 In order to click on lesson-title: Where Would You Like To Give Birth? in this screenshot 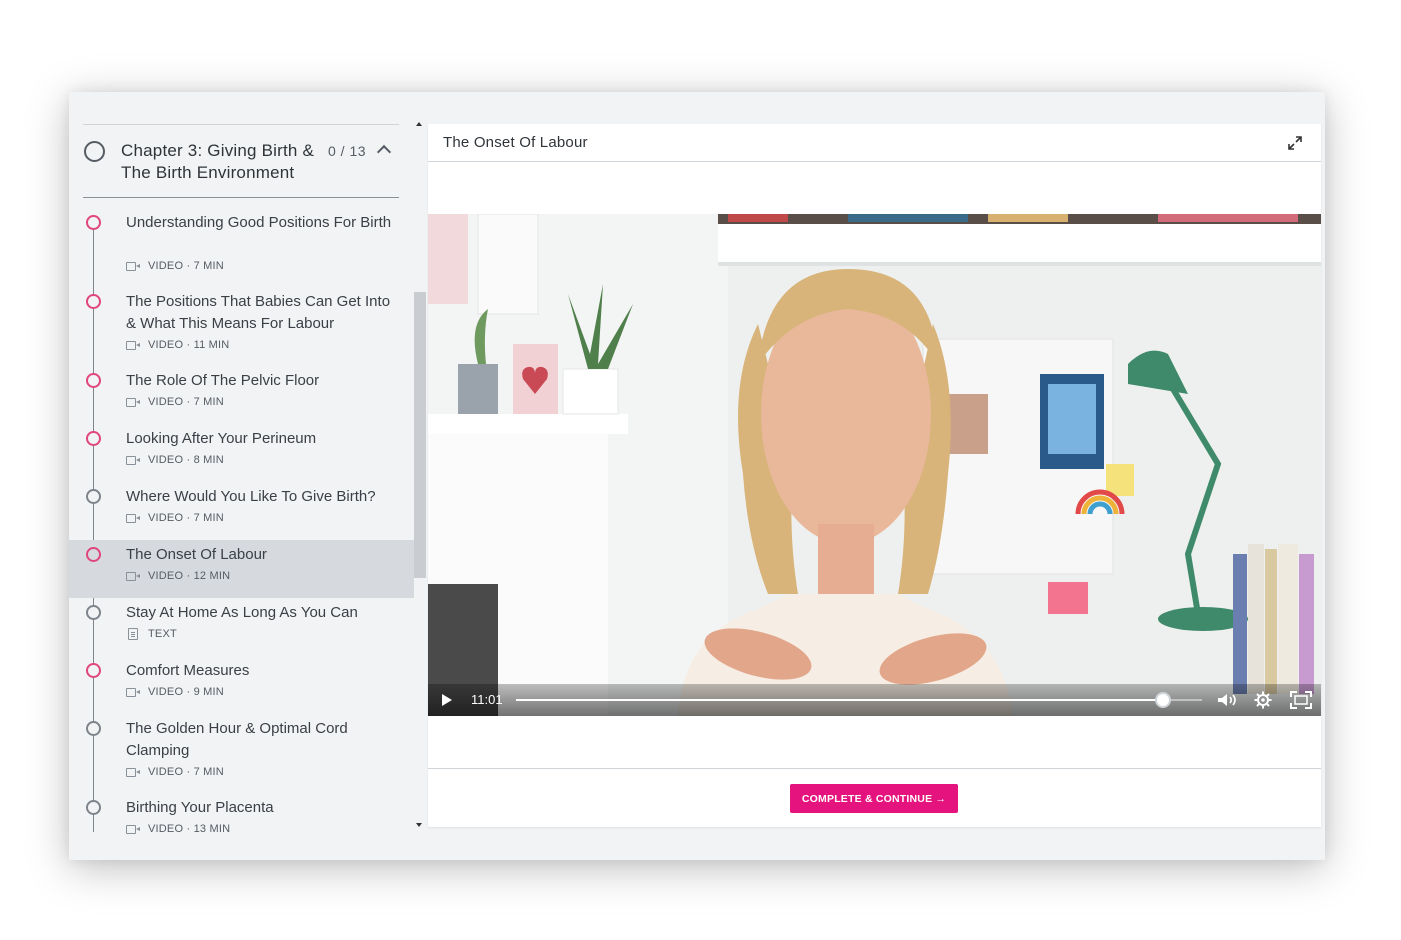, I will do `click(251, 496)`.